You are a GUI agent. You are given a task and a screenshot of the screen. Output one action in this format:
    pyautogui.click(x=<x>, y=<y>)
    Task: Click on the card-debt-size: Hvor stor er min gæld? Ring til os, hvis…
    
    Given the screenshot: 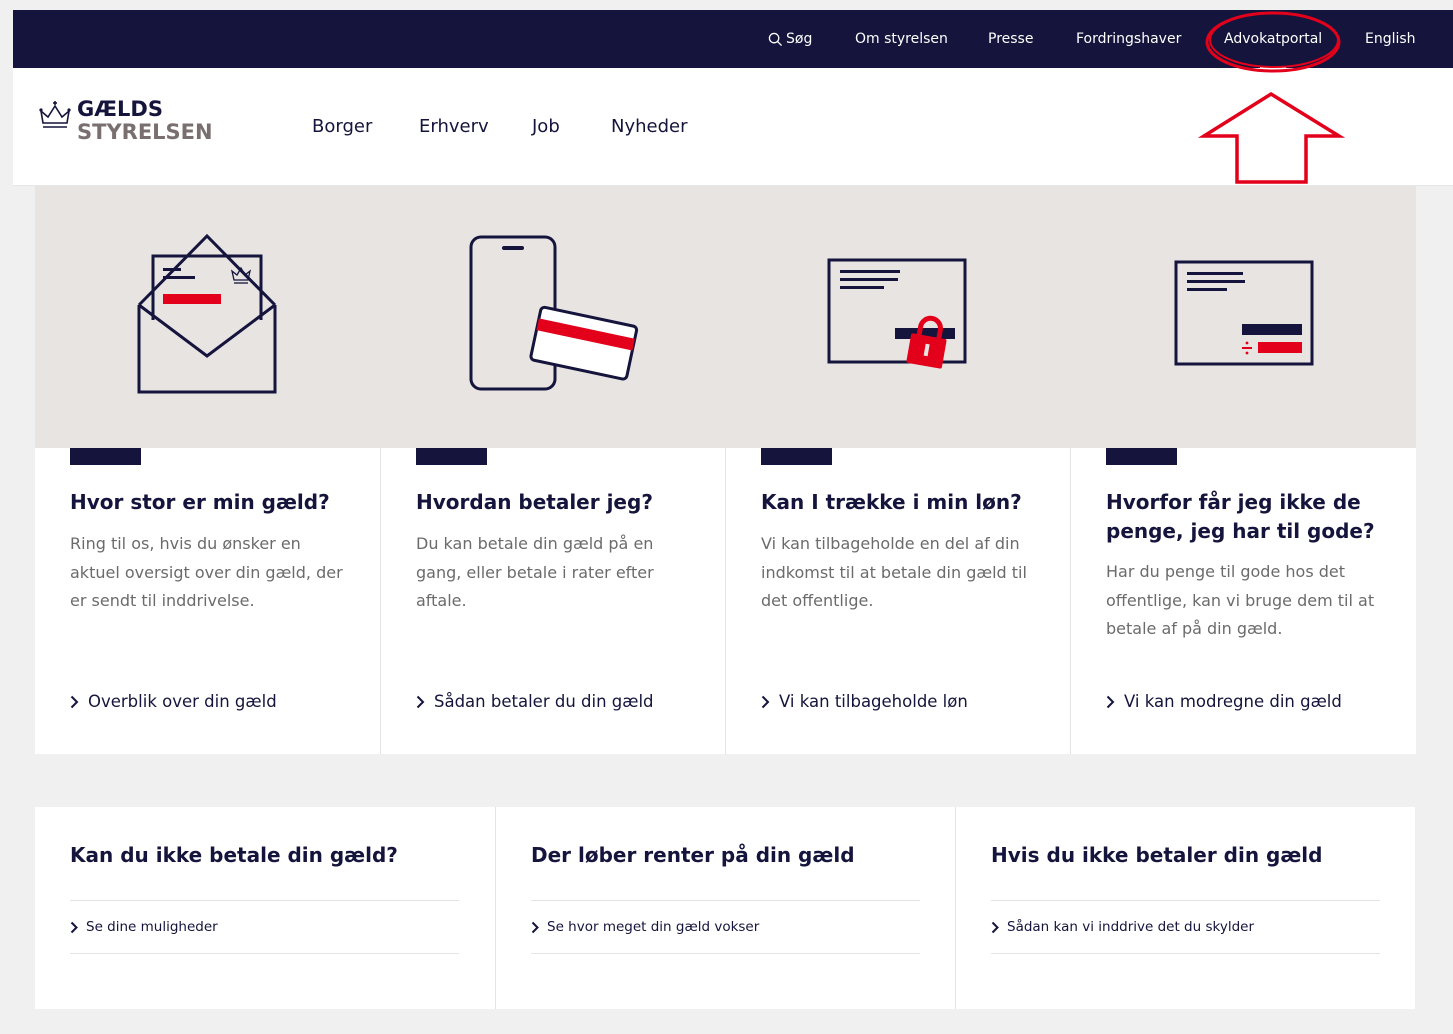 What is the action you would take?
    pyautogui.click(x=207, y=601)
    